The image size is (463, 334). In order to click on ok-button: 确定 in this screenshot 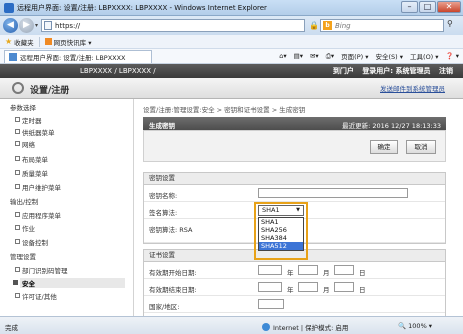, I will do `click(384, 147)`.